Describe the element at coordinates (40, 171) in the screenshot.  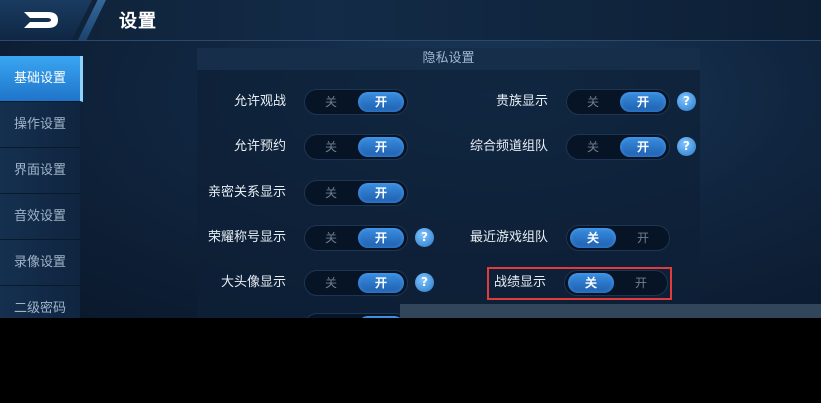
I see `sidebar-item-interface: 界面设置` at that location.